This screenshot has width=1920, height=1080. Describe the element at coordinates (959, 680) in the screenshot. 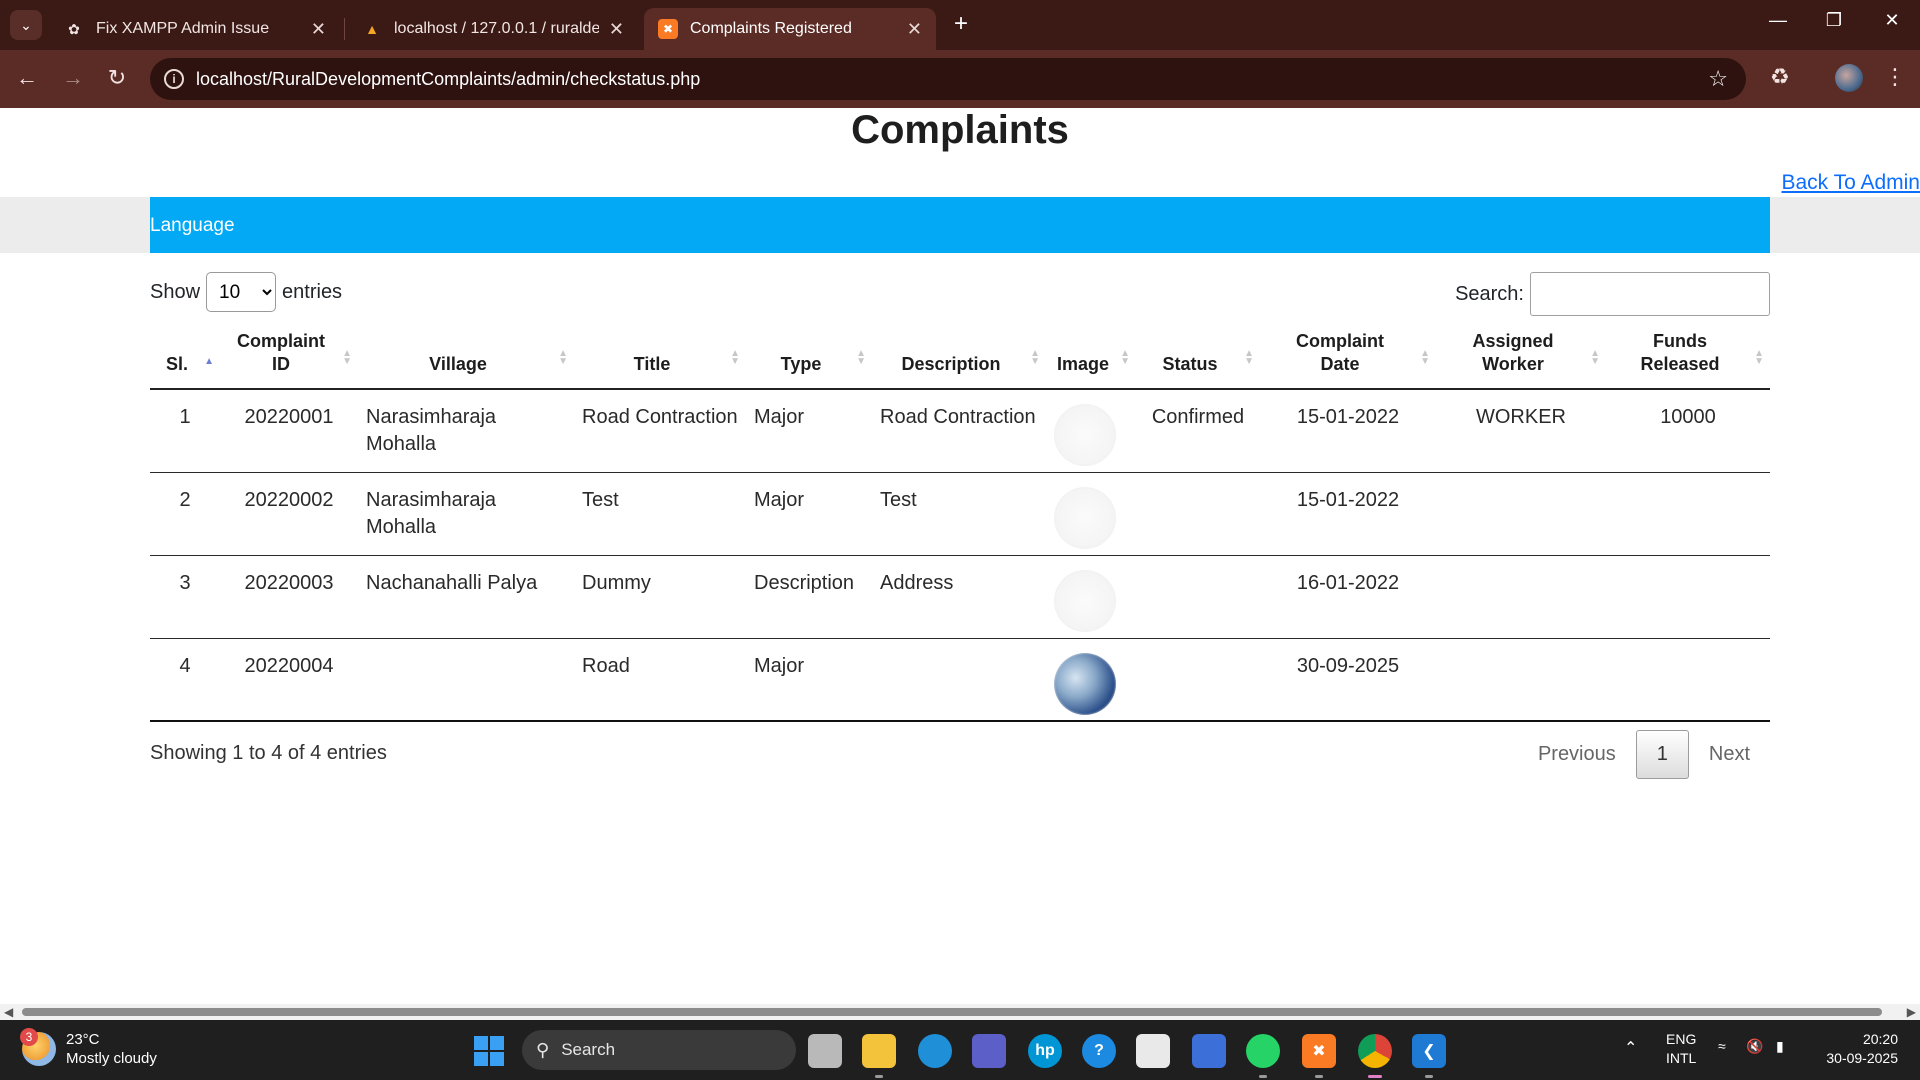

I see `cell-description` at that location.